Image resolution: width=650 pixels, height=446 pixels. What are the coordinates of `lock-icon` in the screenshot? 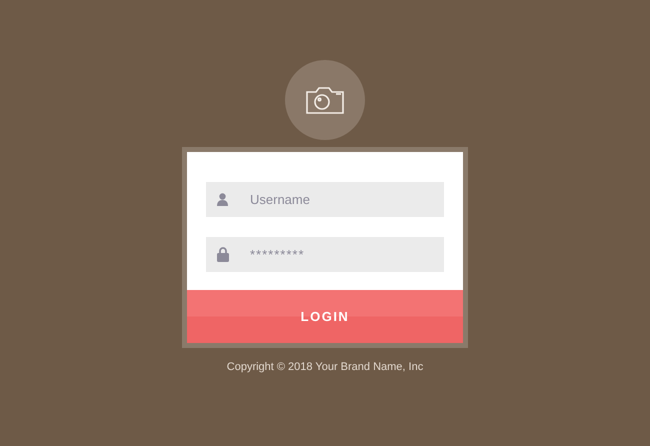 It's located at (223, 254).